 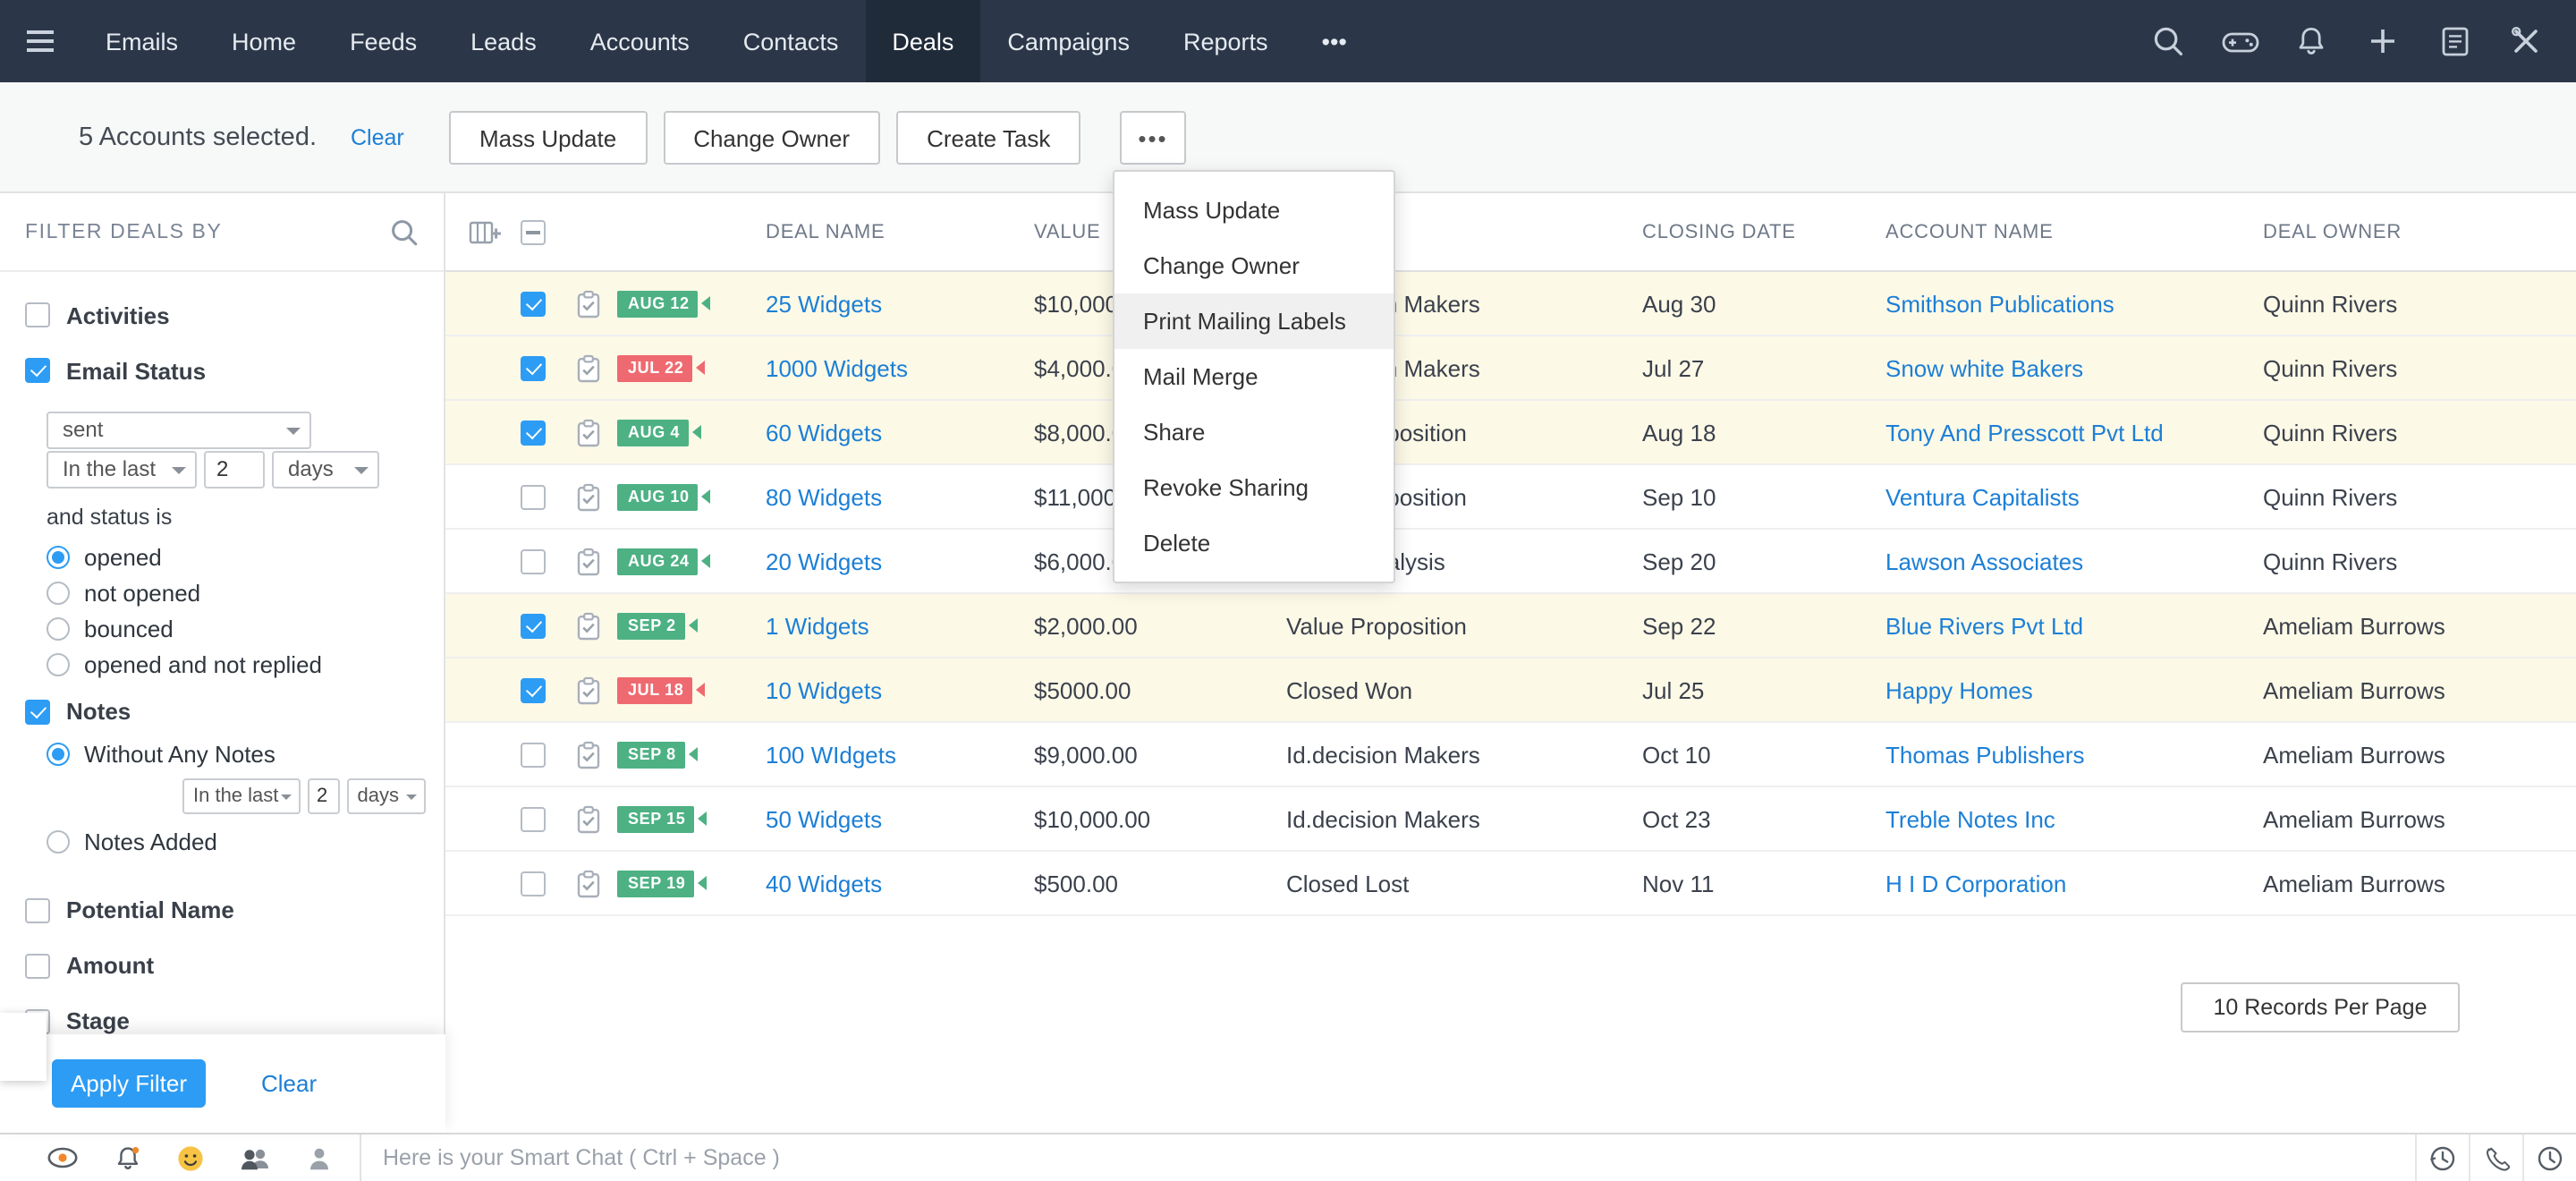 I want to click on create-task-button: Create Task, so click(x=988, y=138).